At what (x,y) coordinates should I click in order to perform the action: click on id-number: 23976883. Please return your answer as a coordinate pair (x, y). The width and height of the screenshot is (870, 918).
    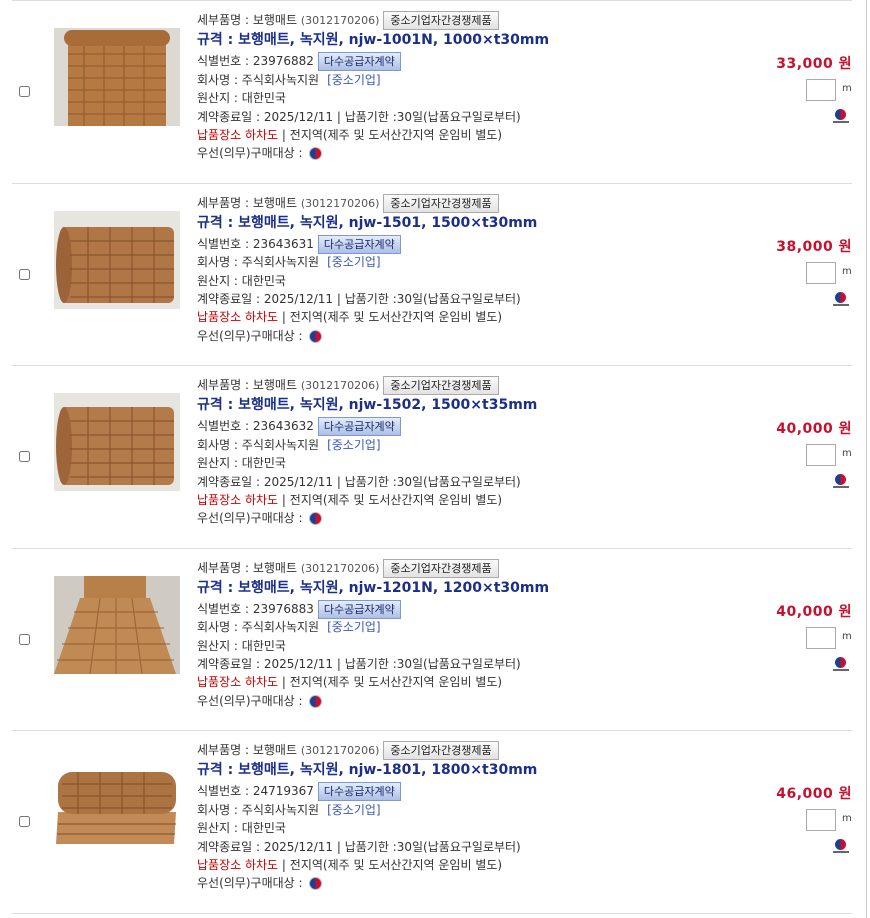
    Looking at the image, I should click on (283, 608).